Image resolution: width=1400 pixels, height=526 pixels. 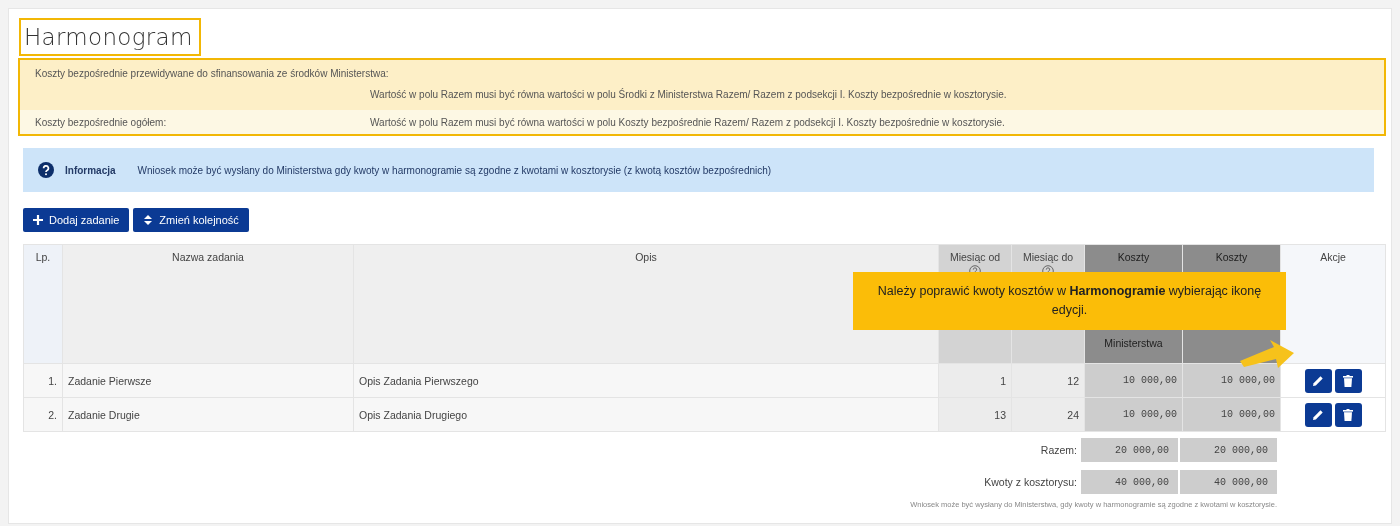 What do you see at coordinates (688, 94) in the screenshot?
I see `notice-text: Wartość w polu Razem musi być równa wartości w polu Środki z Ministerstwa Razem/ Razem z podsekcji I. Koszty bezpośrednie w kosztorysie.` at bounding box center [688, 94].